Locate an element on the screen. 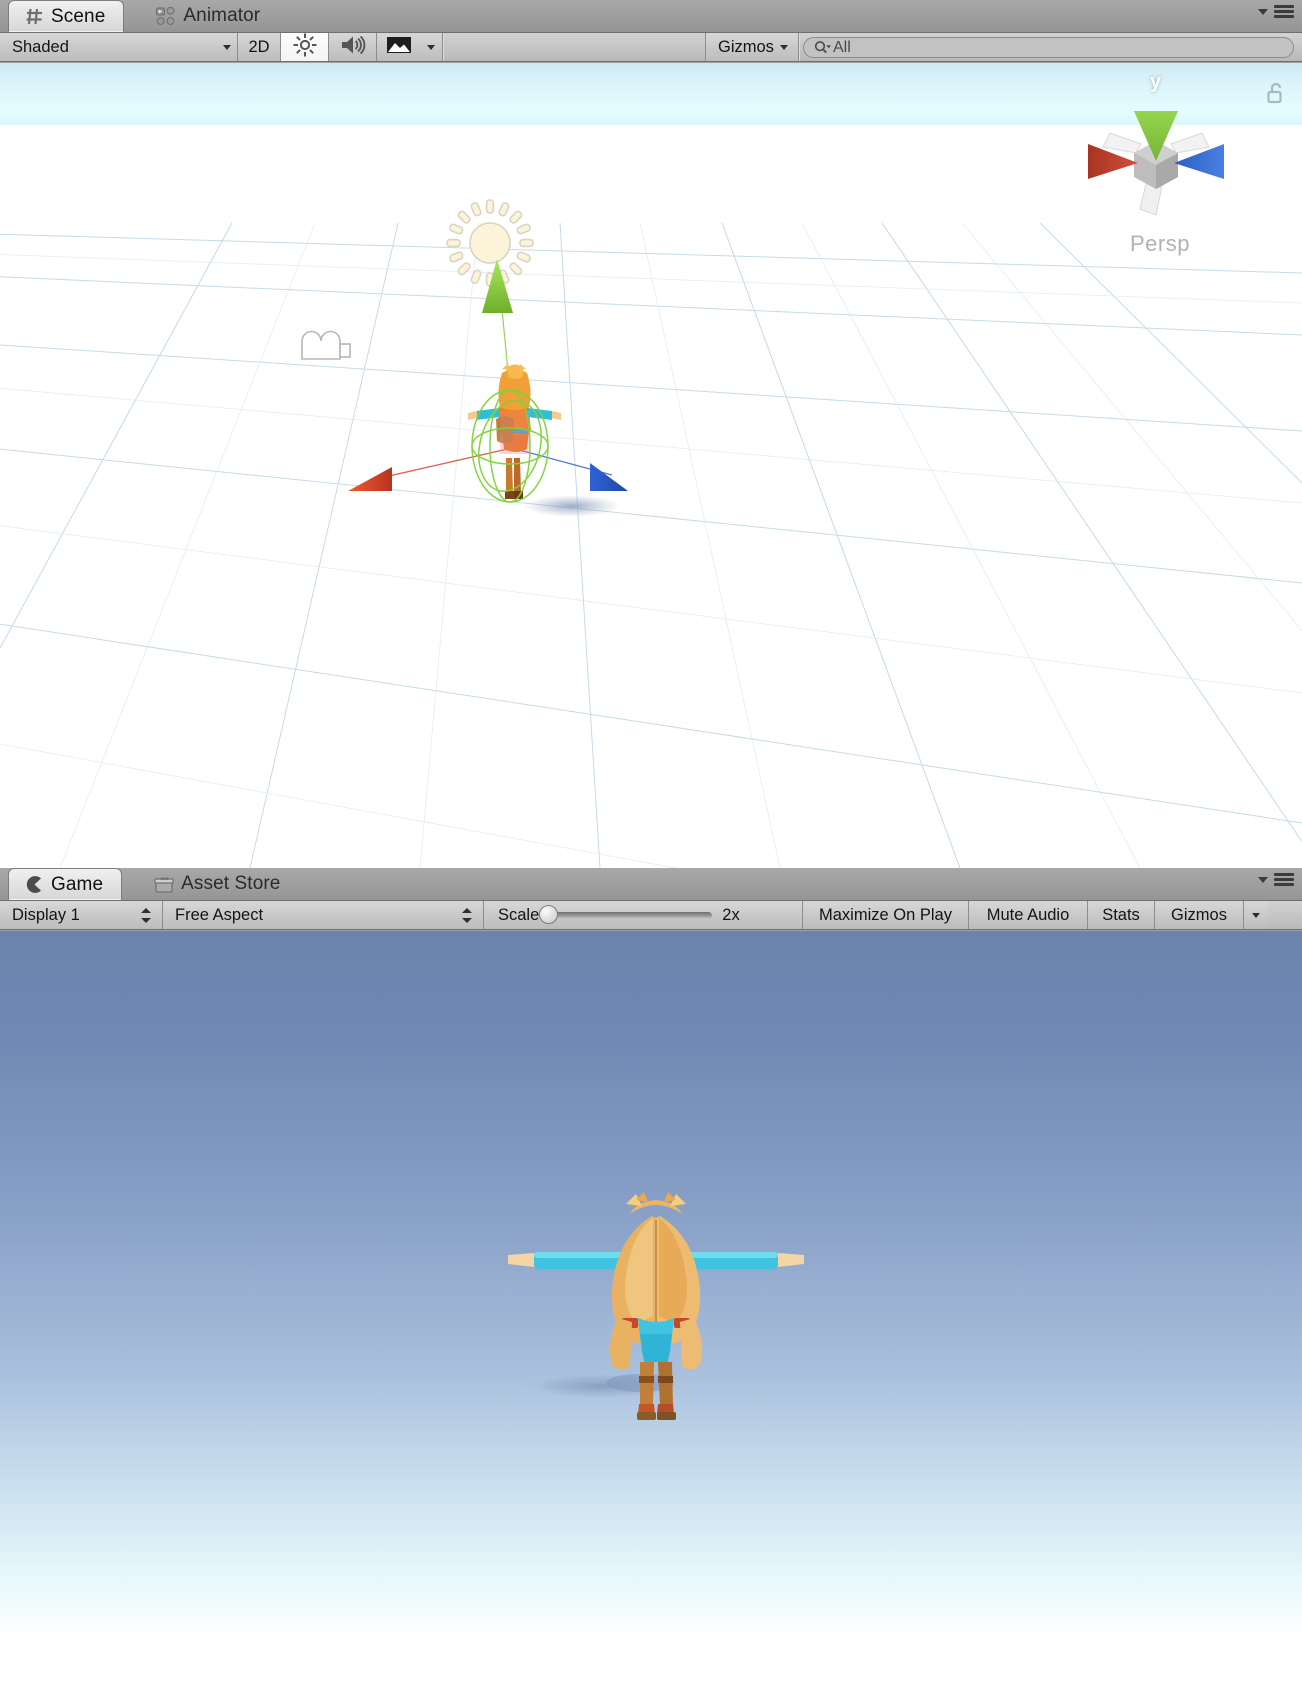 This screenshot has height=1692, width=1302. scene-orientation-gizmo: y Persp is located at coordinates (1156, 173).